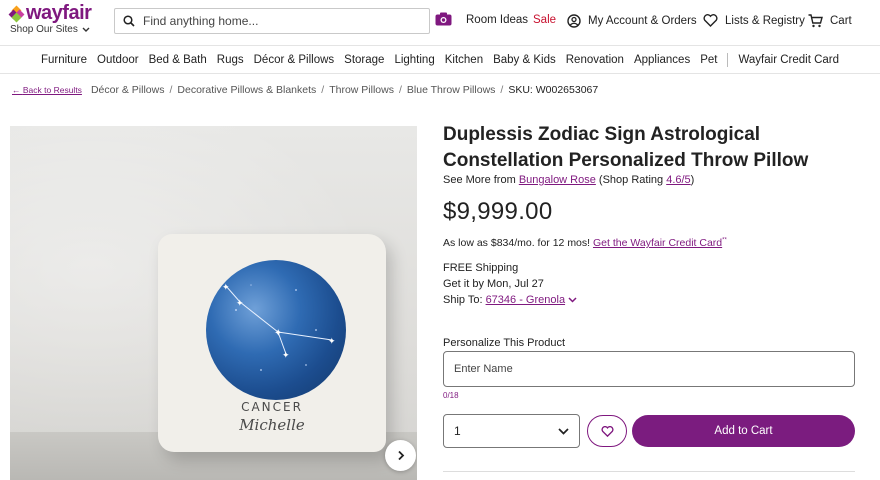  I want to click on pillow: ✦ ✦ ✦ ✦ ✦ CANCER Michelle, so click(272, 343).